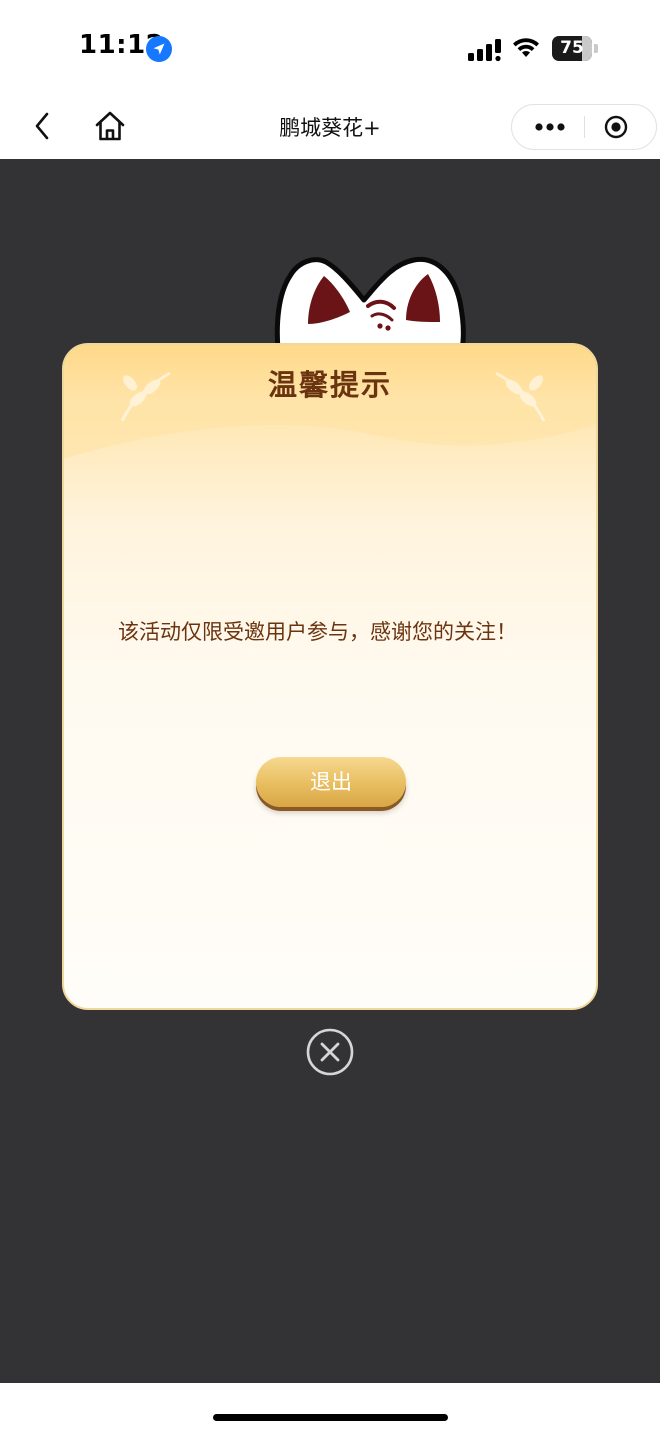 The image size is (660, 1434). Describe the element at coordinates (110, 126) in the screenshot. I see `home-icon` at that location.